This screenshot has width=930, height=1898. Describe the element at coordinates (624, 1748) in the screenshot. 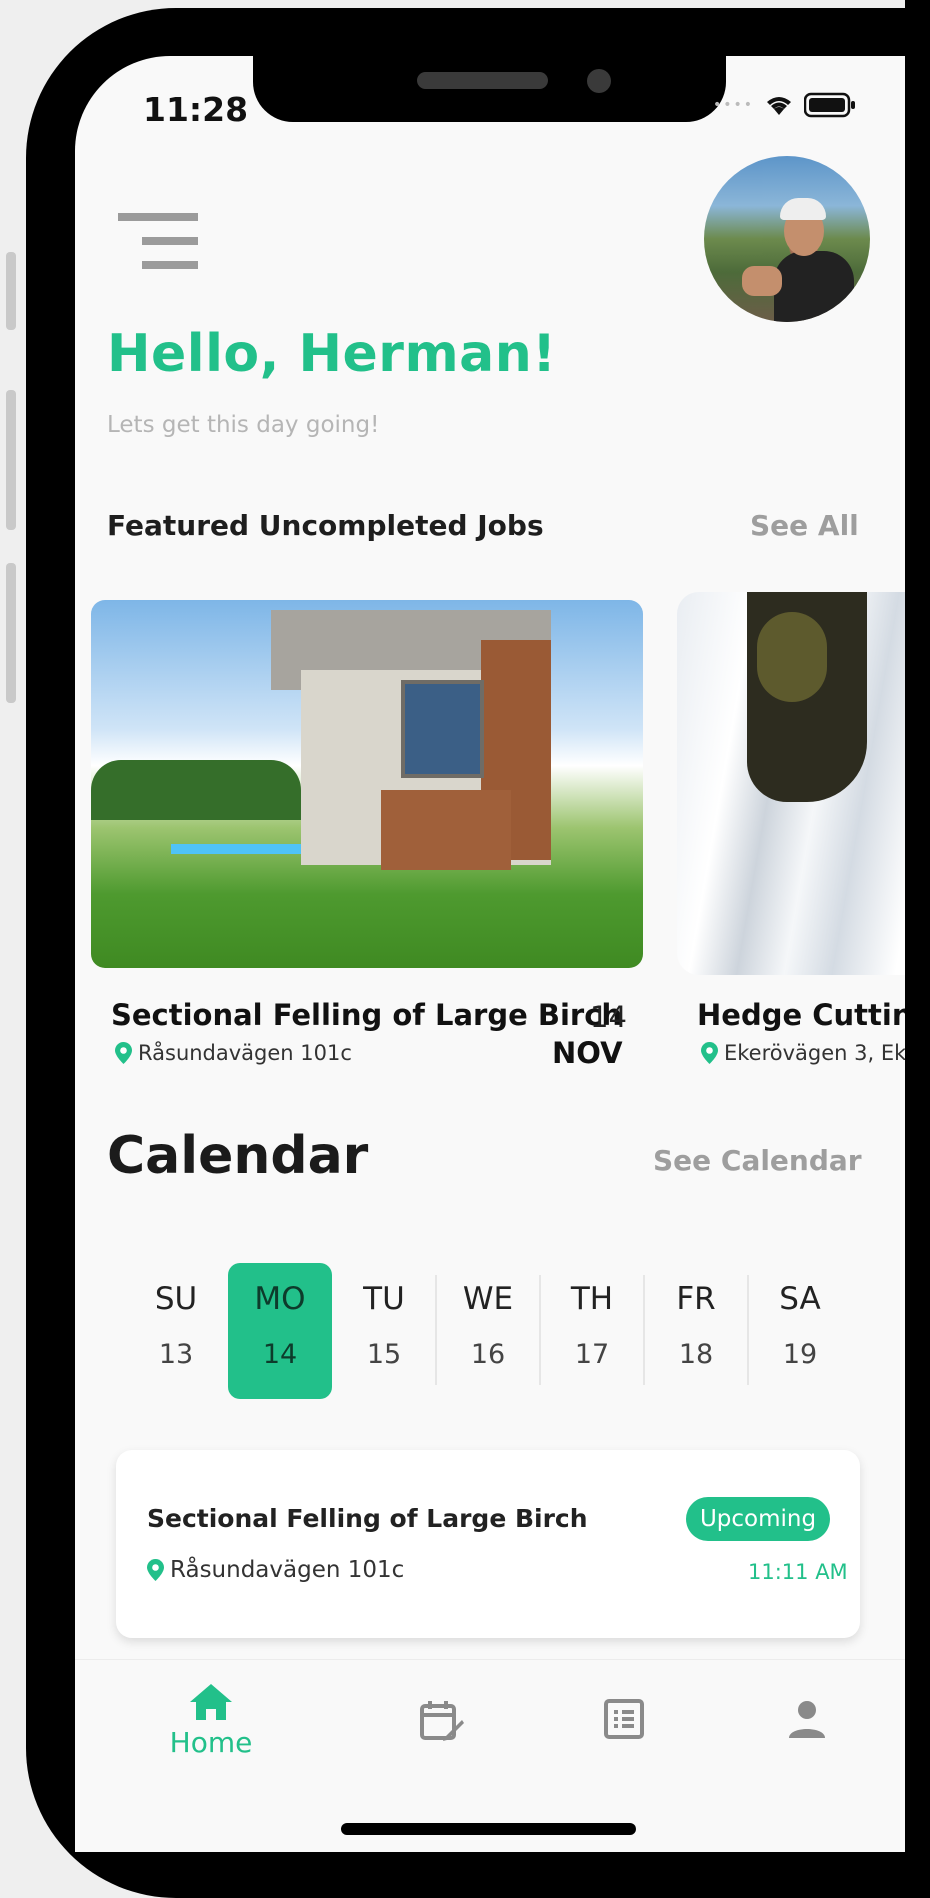

I see `tab-list` at that location.